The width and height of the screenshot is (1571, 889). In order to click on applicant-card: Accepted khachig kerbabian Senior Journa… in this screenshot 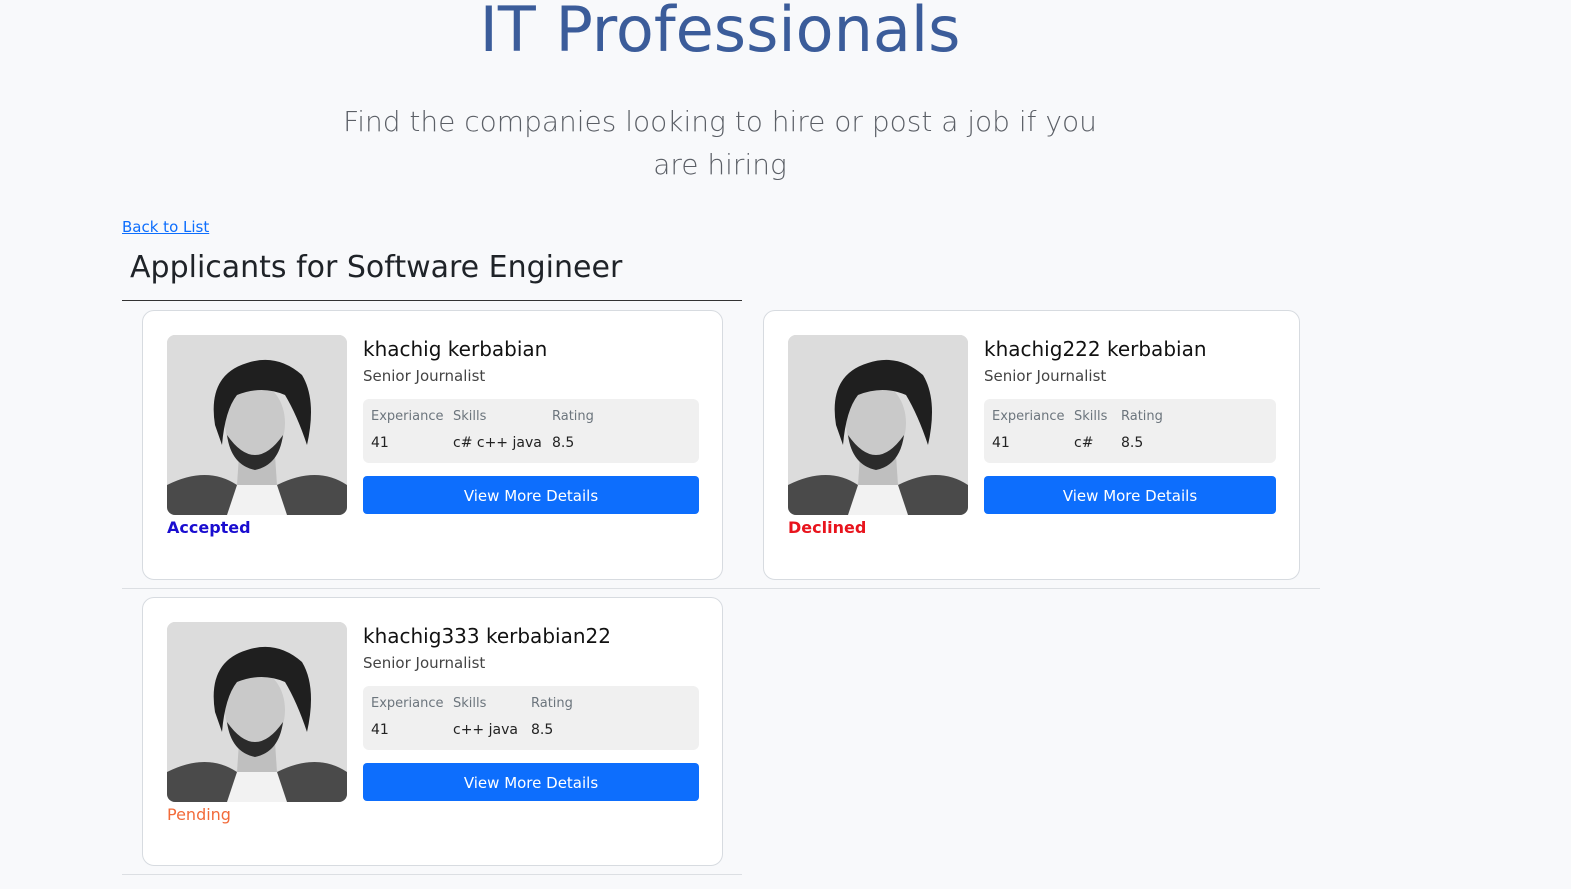, I will do `click(432, 445)`.